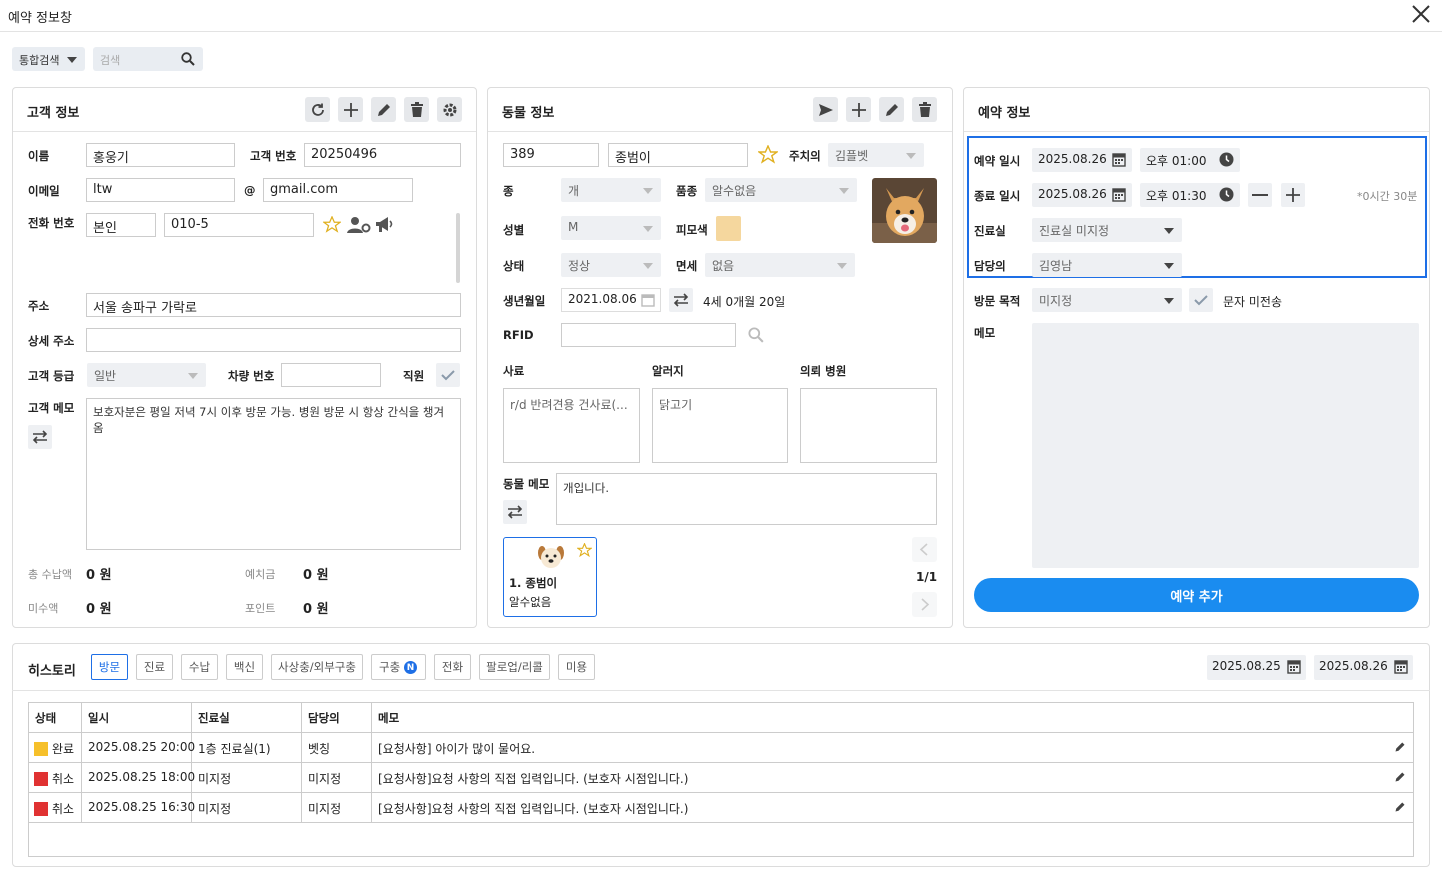  I want to click on phone-label: 전화 번호, so click(51, 223).